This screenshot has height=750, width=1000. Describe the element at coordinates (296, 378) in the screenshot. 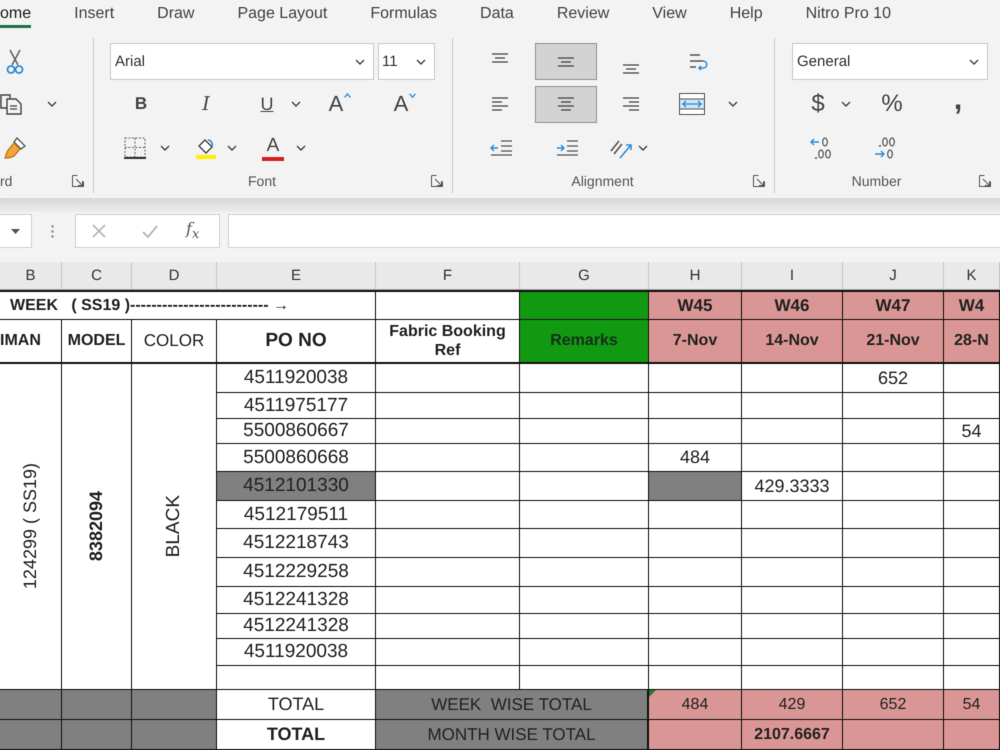

I see `table-cell: 4511920038` at that location.